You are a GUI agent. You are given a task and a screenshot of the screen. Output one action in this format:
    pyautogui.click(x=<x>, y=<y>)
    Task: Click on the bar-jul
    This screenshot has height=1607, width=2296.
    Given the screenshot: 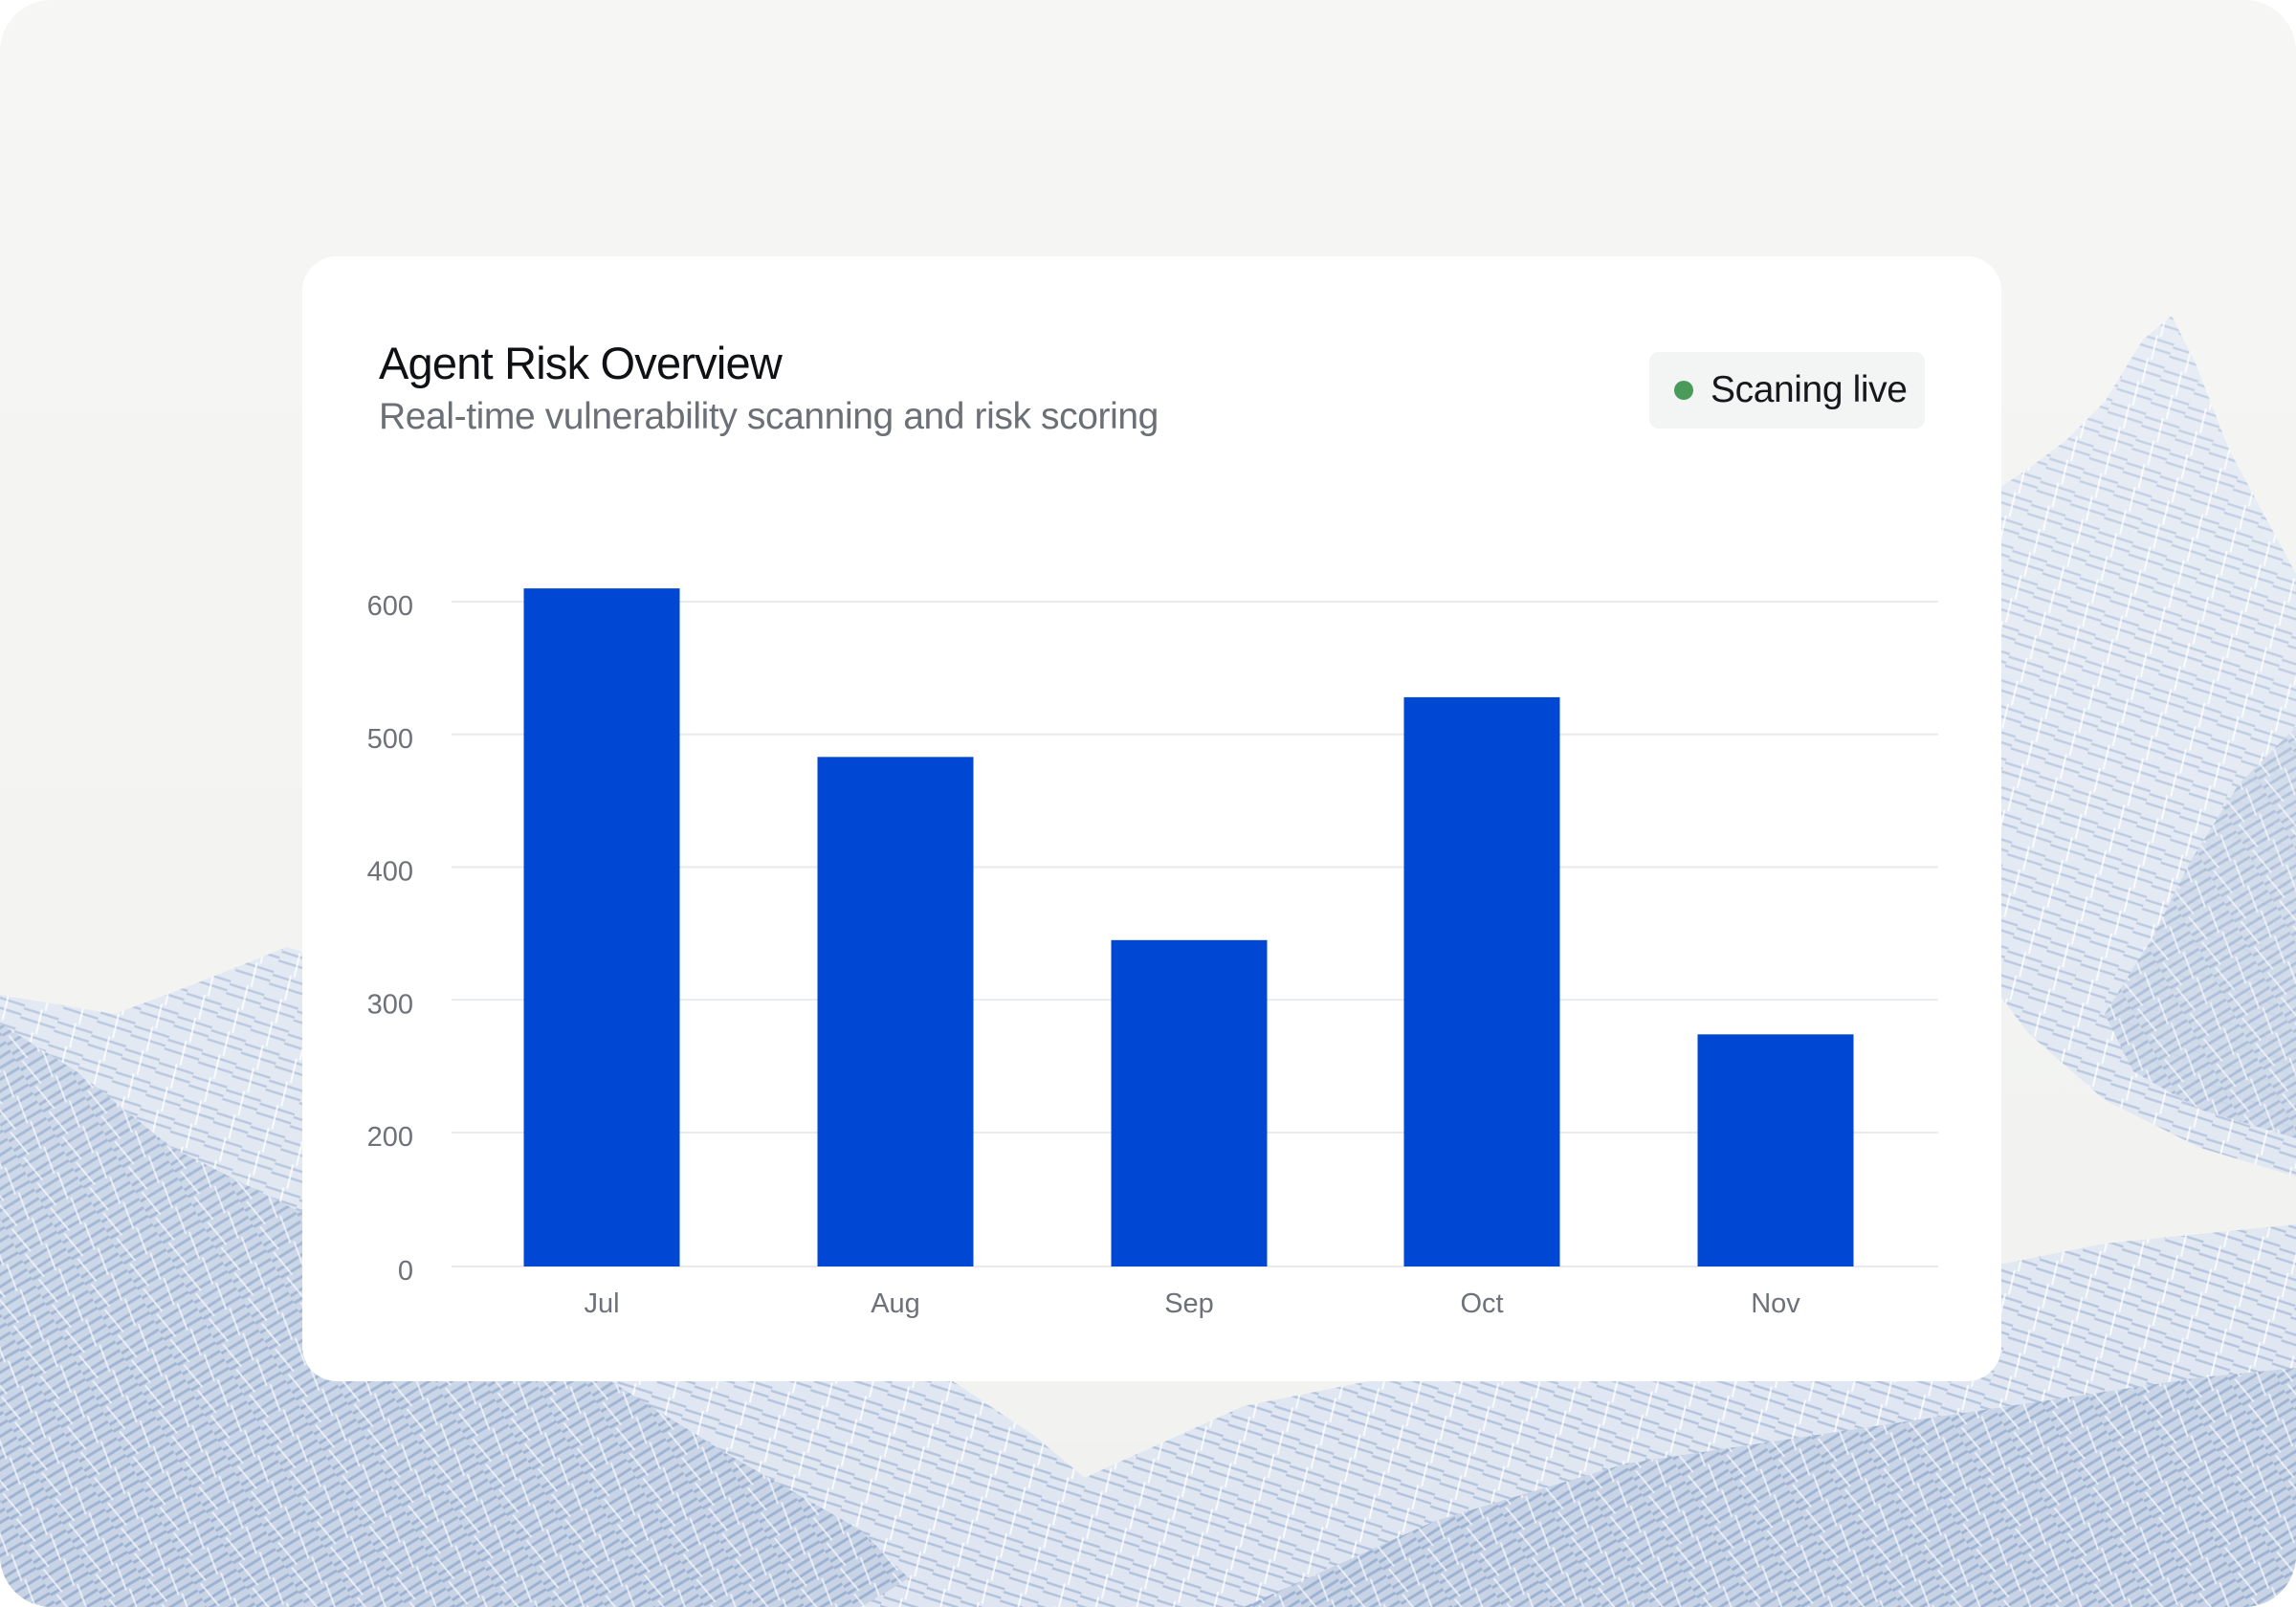 What is the action you would take?
    pyautogui.click(x=602, y=927)
    